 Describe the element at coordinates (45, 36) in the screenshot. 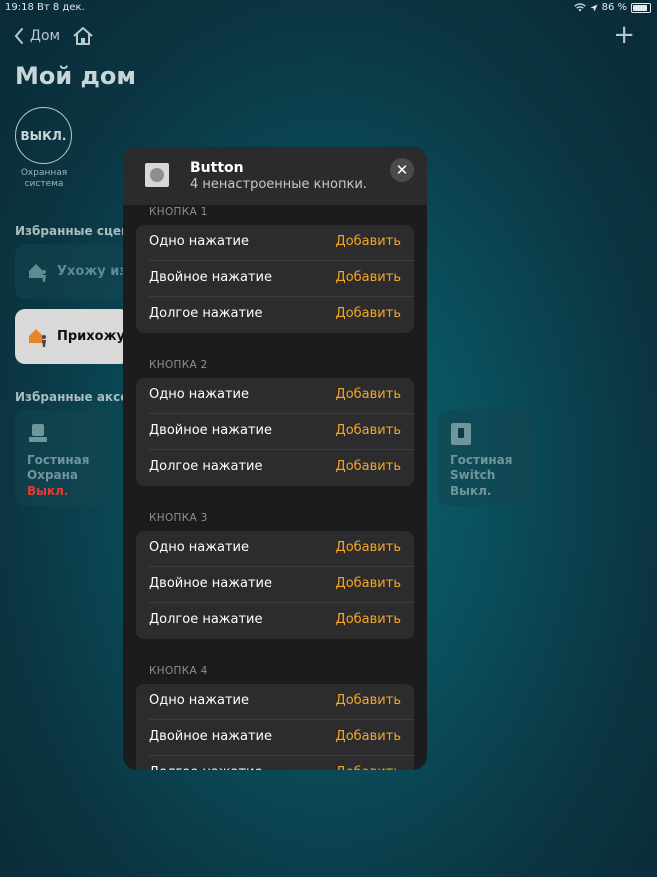

I see `back-label: Дом` at that location.